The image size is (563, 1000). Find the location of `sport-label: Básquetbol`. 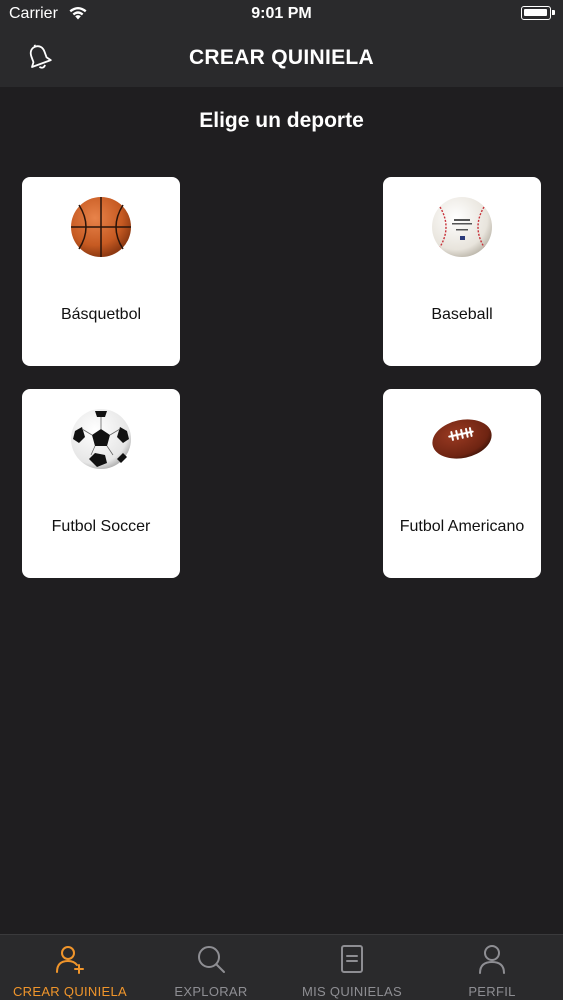

sport-label: Básquetbol is located at coordinates (101, 314).